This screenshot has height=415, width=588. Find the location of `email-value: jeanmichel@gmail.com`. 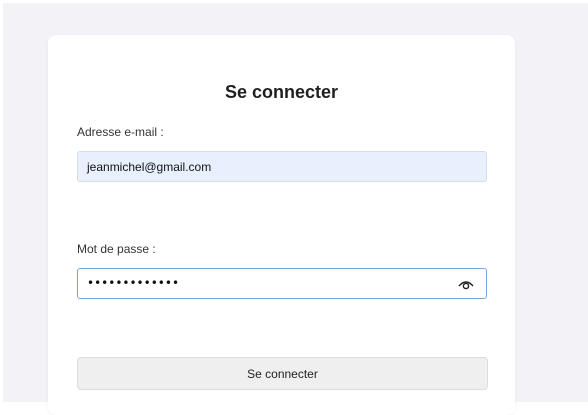

email-value: jeanmichel@gmail.com is located at coordinates (149, 166).